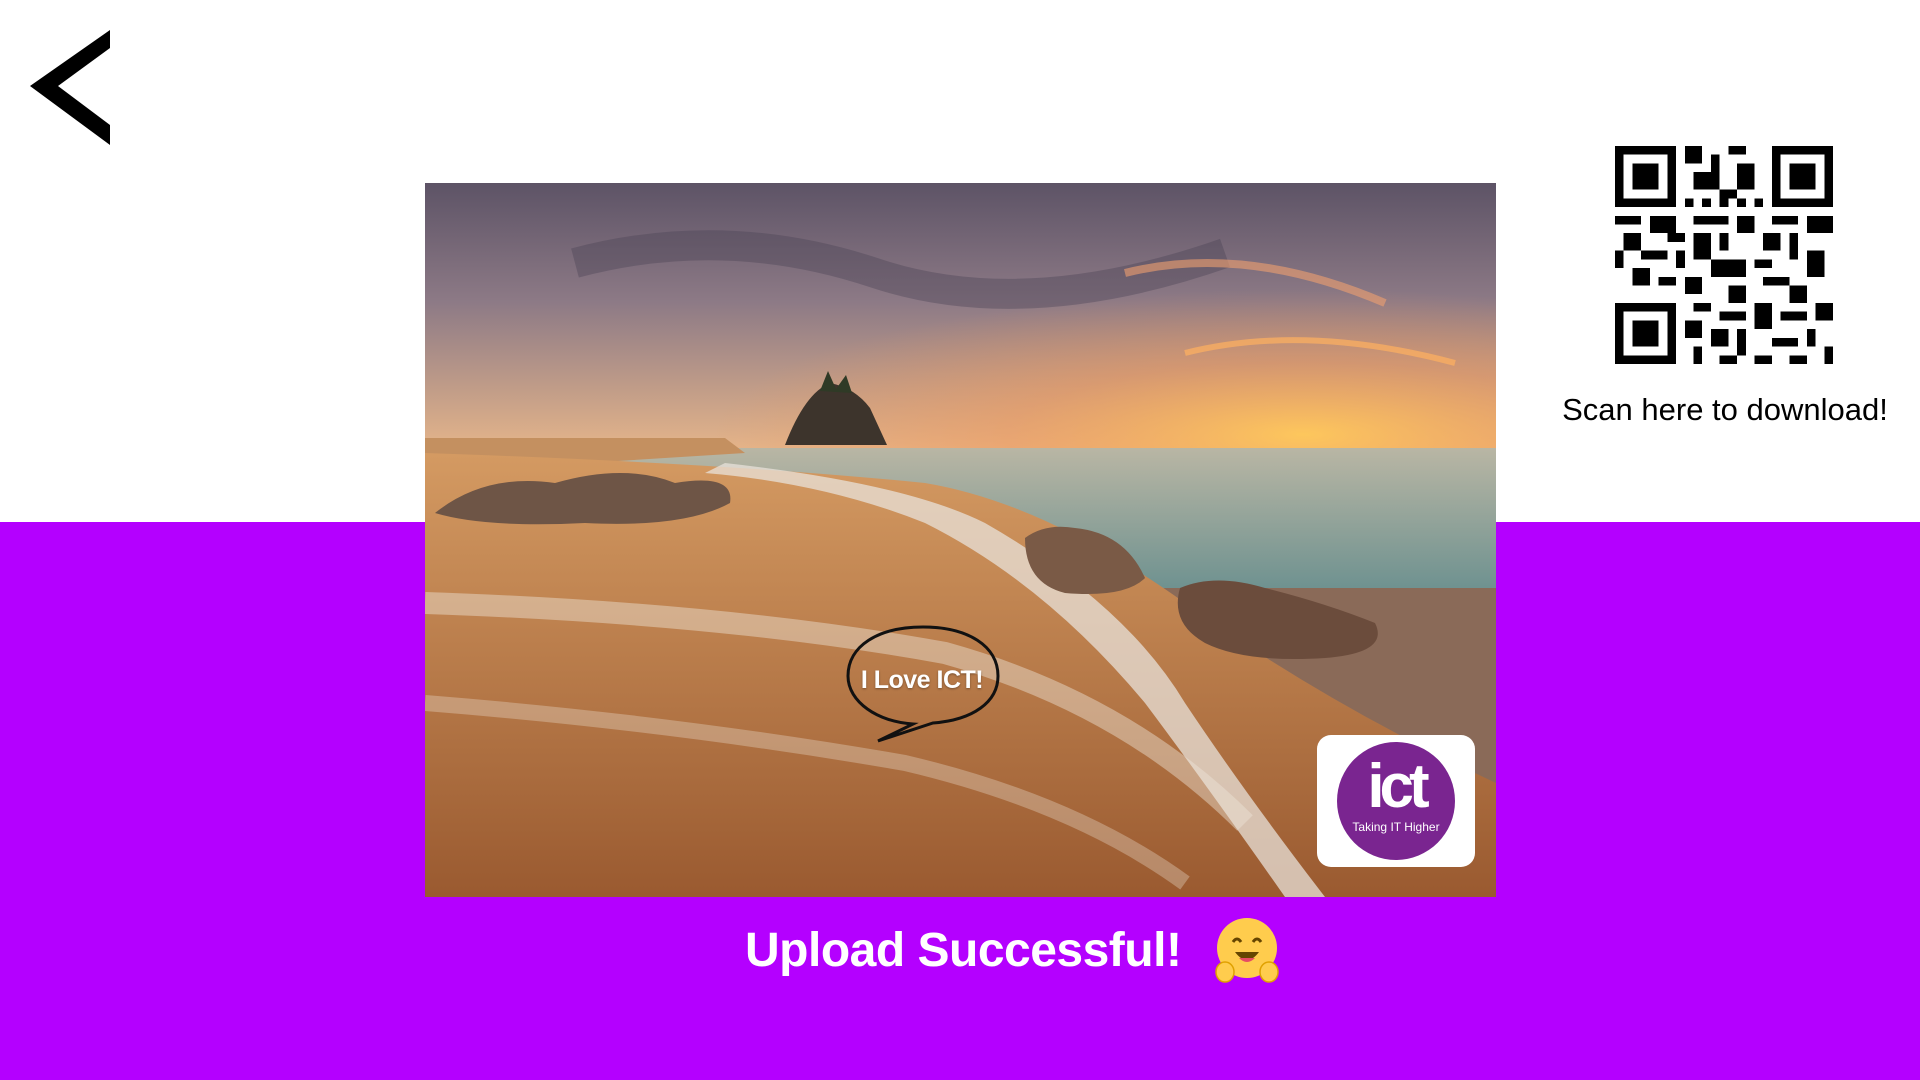 Image resolution: width=1920 pixels, height=1080 pixels. Describe the element at coordinates (922, 680) in the screenshot. I see `speech-bubble-text: I Love ICT!` at that location.